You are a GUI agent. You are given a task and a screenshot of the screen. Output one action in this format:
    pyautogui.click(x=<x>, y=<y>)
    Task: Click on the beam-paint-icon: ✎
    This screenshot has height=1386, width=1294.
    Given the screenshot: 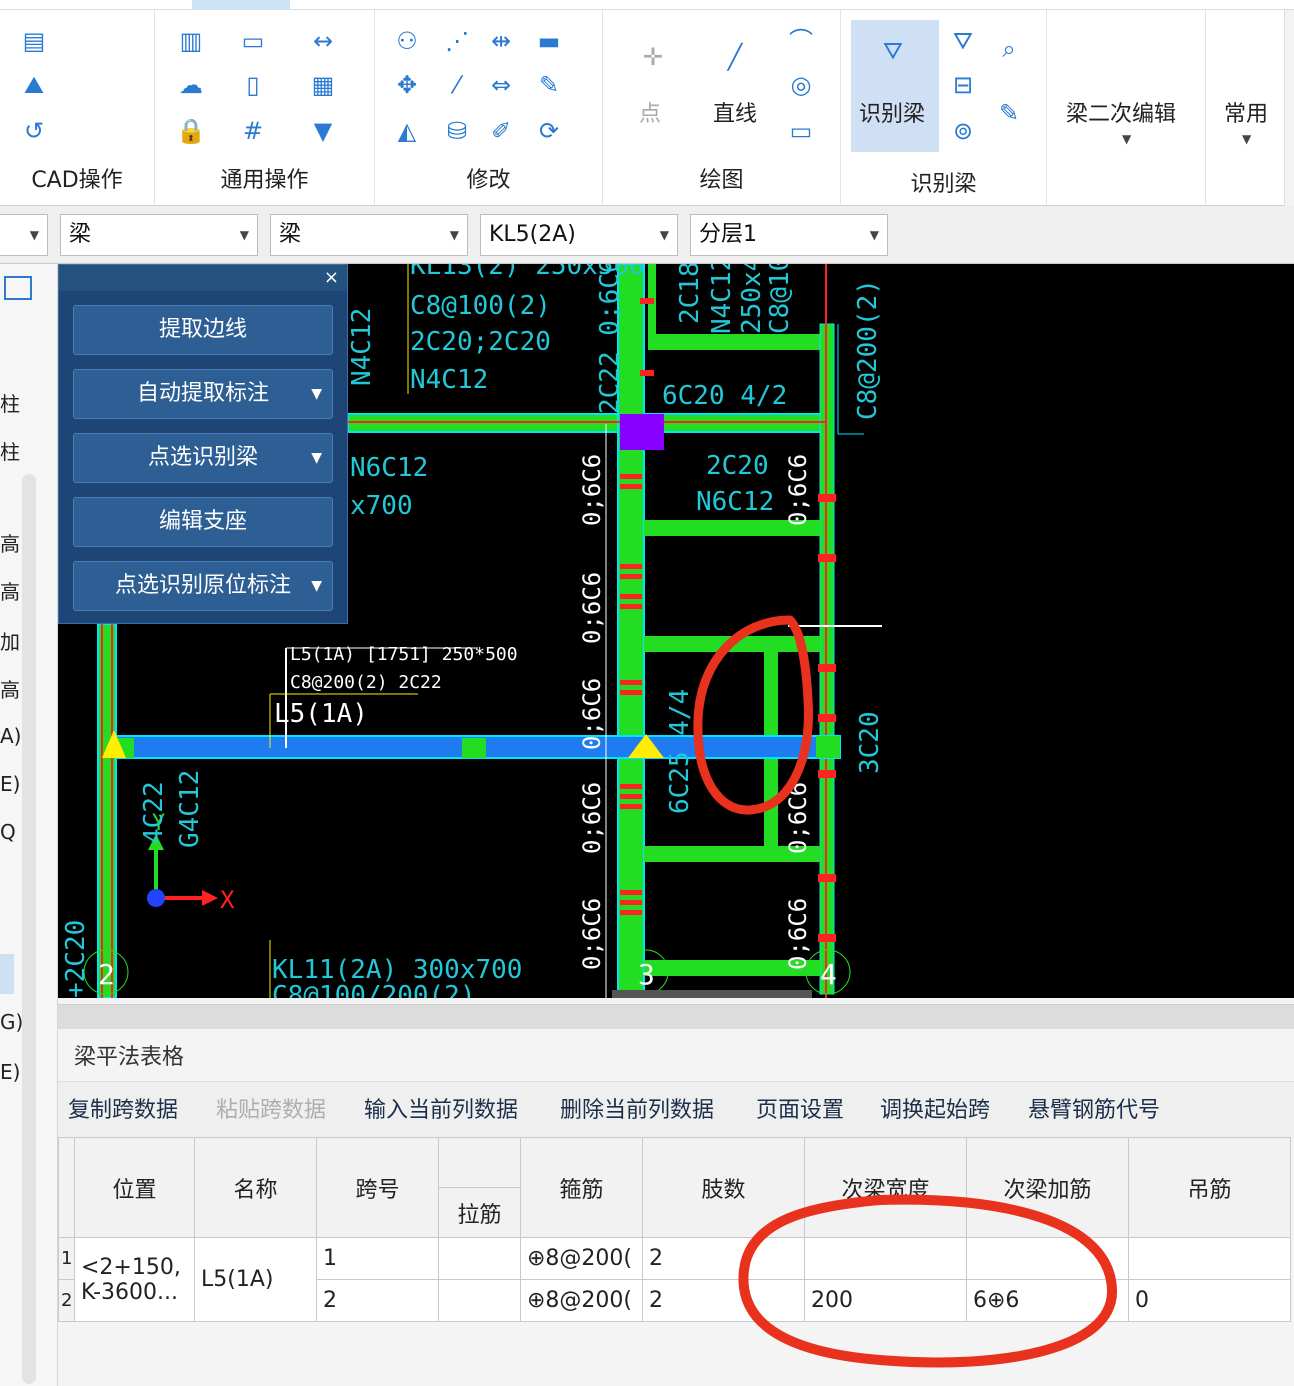 What is the action you would take?
    pyautogui.click(x=1009, y=113)
    